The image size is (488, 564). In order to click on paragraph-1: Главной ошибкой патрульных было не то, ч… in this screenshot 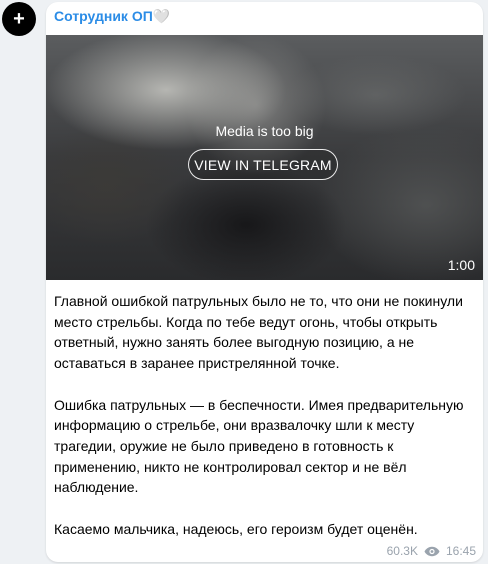, I will do `click(258, 332)`.